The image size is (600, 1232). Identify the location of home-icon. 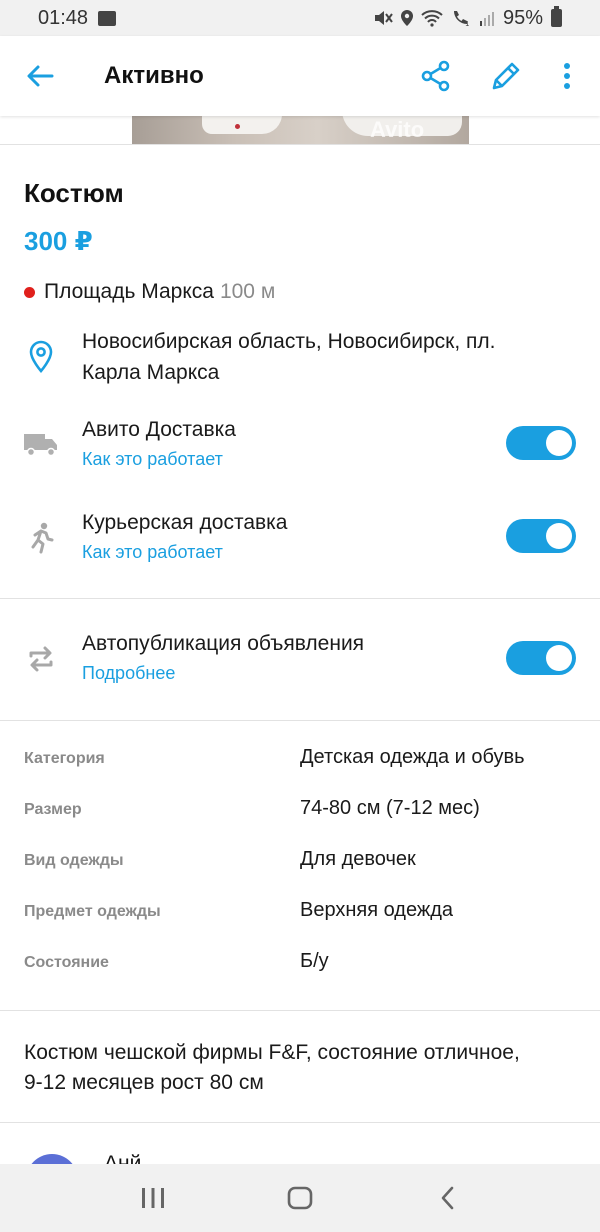
(300, 1198).